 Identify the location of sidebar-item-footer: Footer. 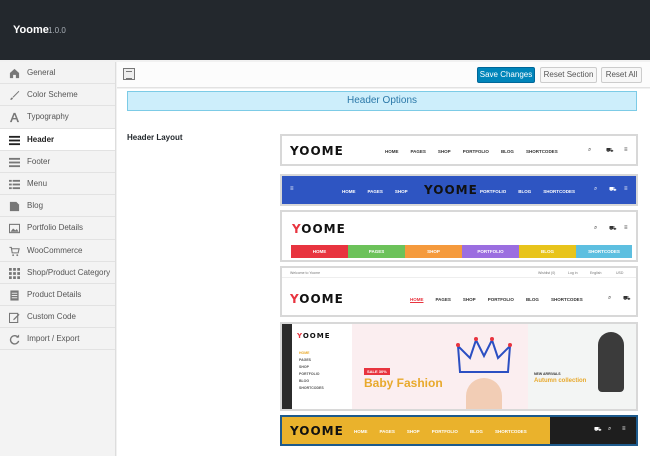
(57, 162).